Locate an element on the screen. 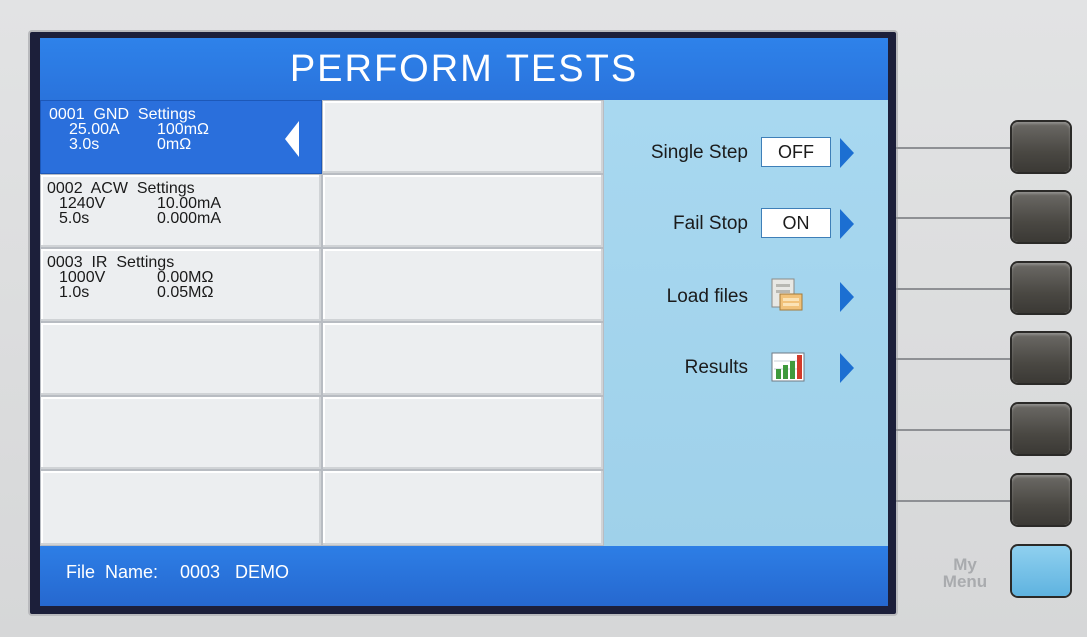 The width and height of the screenshot is (1087, 637). step-value-time: 1.0s is located at coordinates (74, 292).